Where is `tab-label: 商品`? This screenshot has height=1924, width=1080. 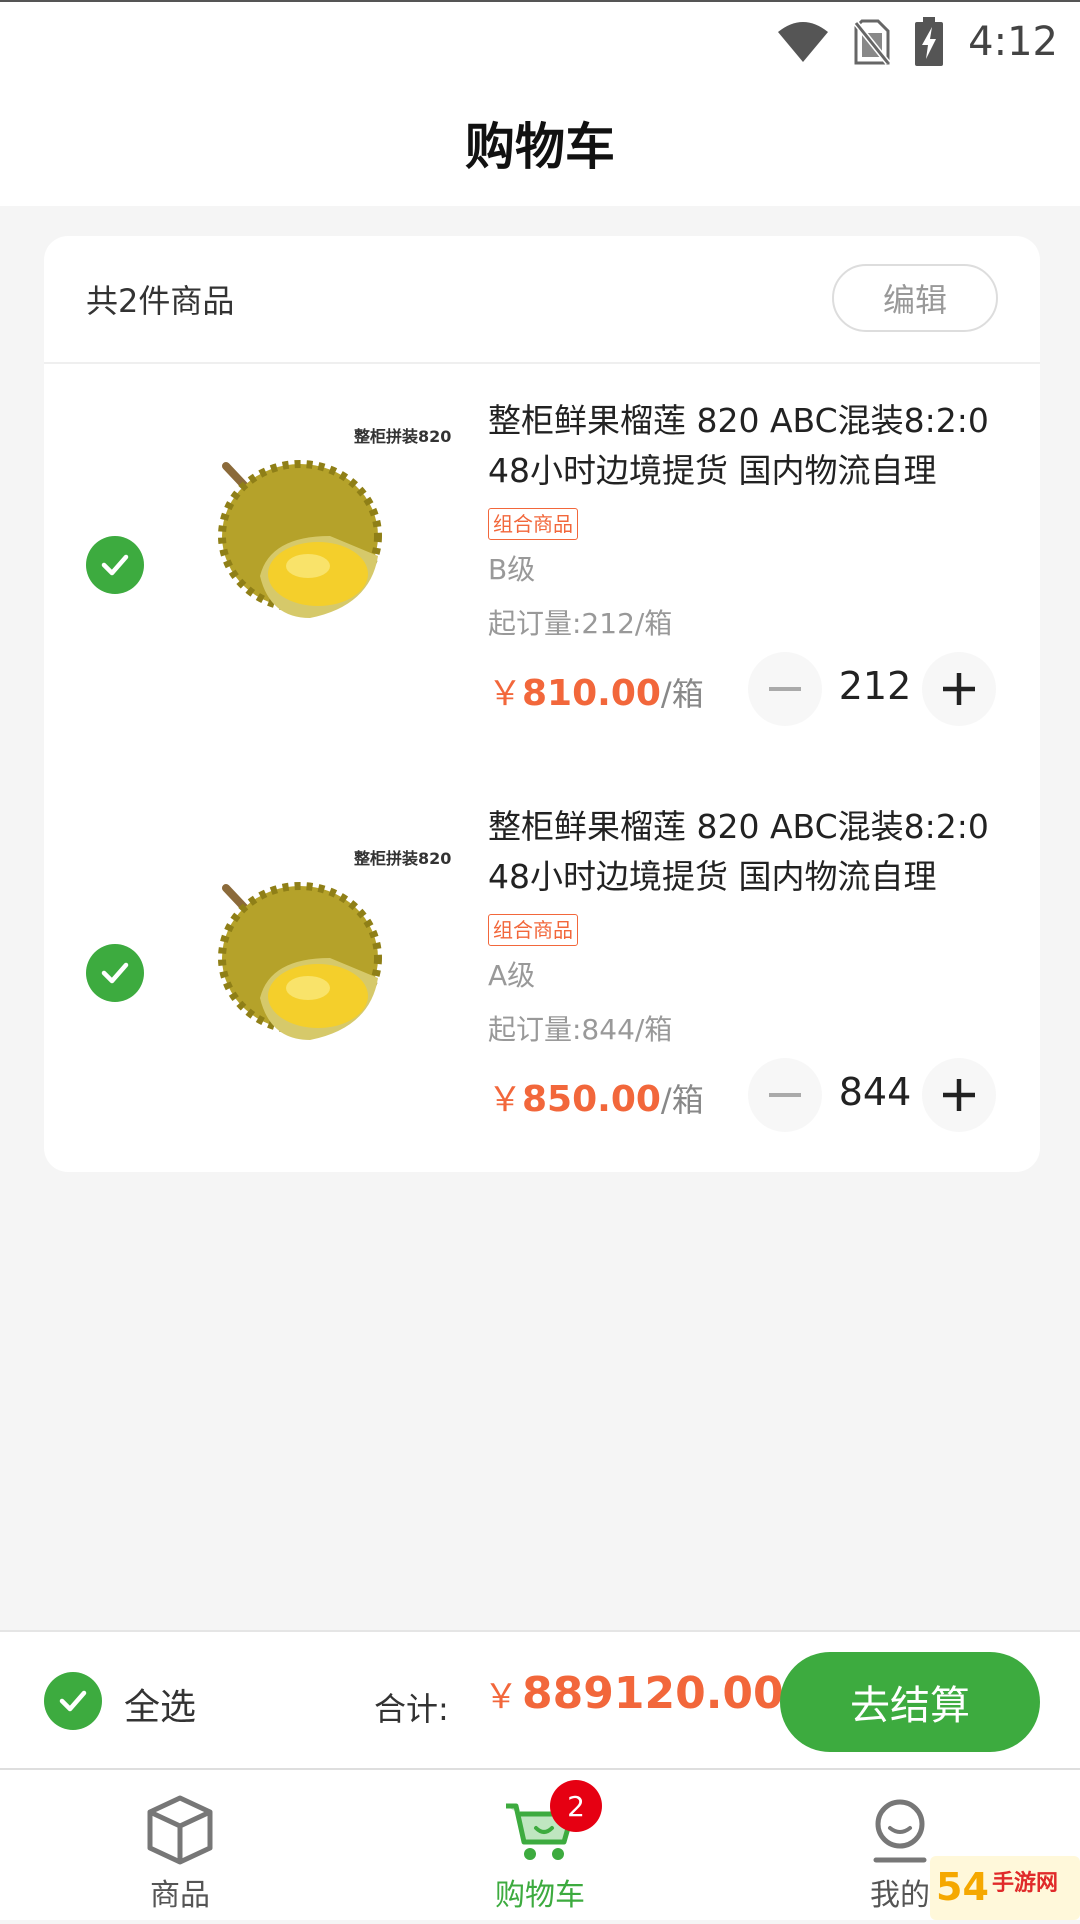 tab-label: 商品 is located at coordinates (180, 1895).